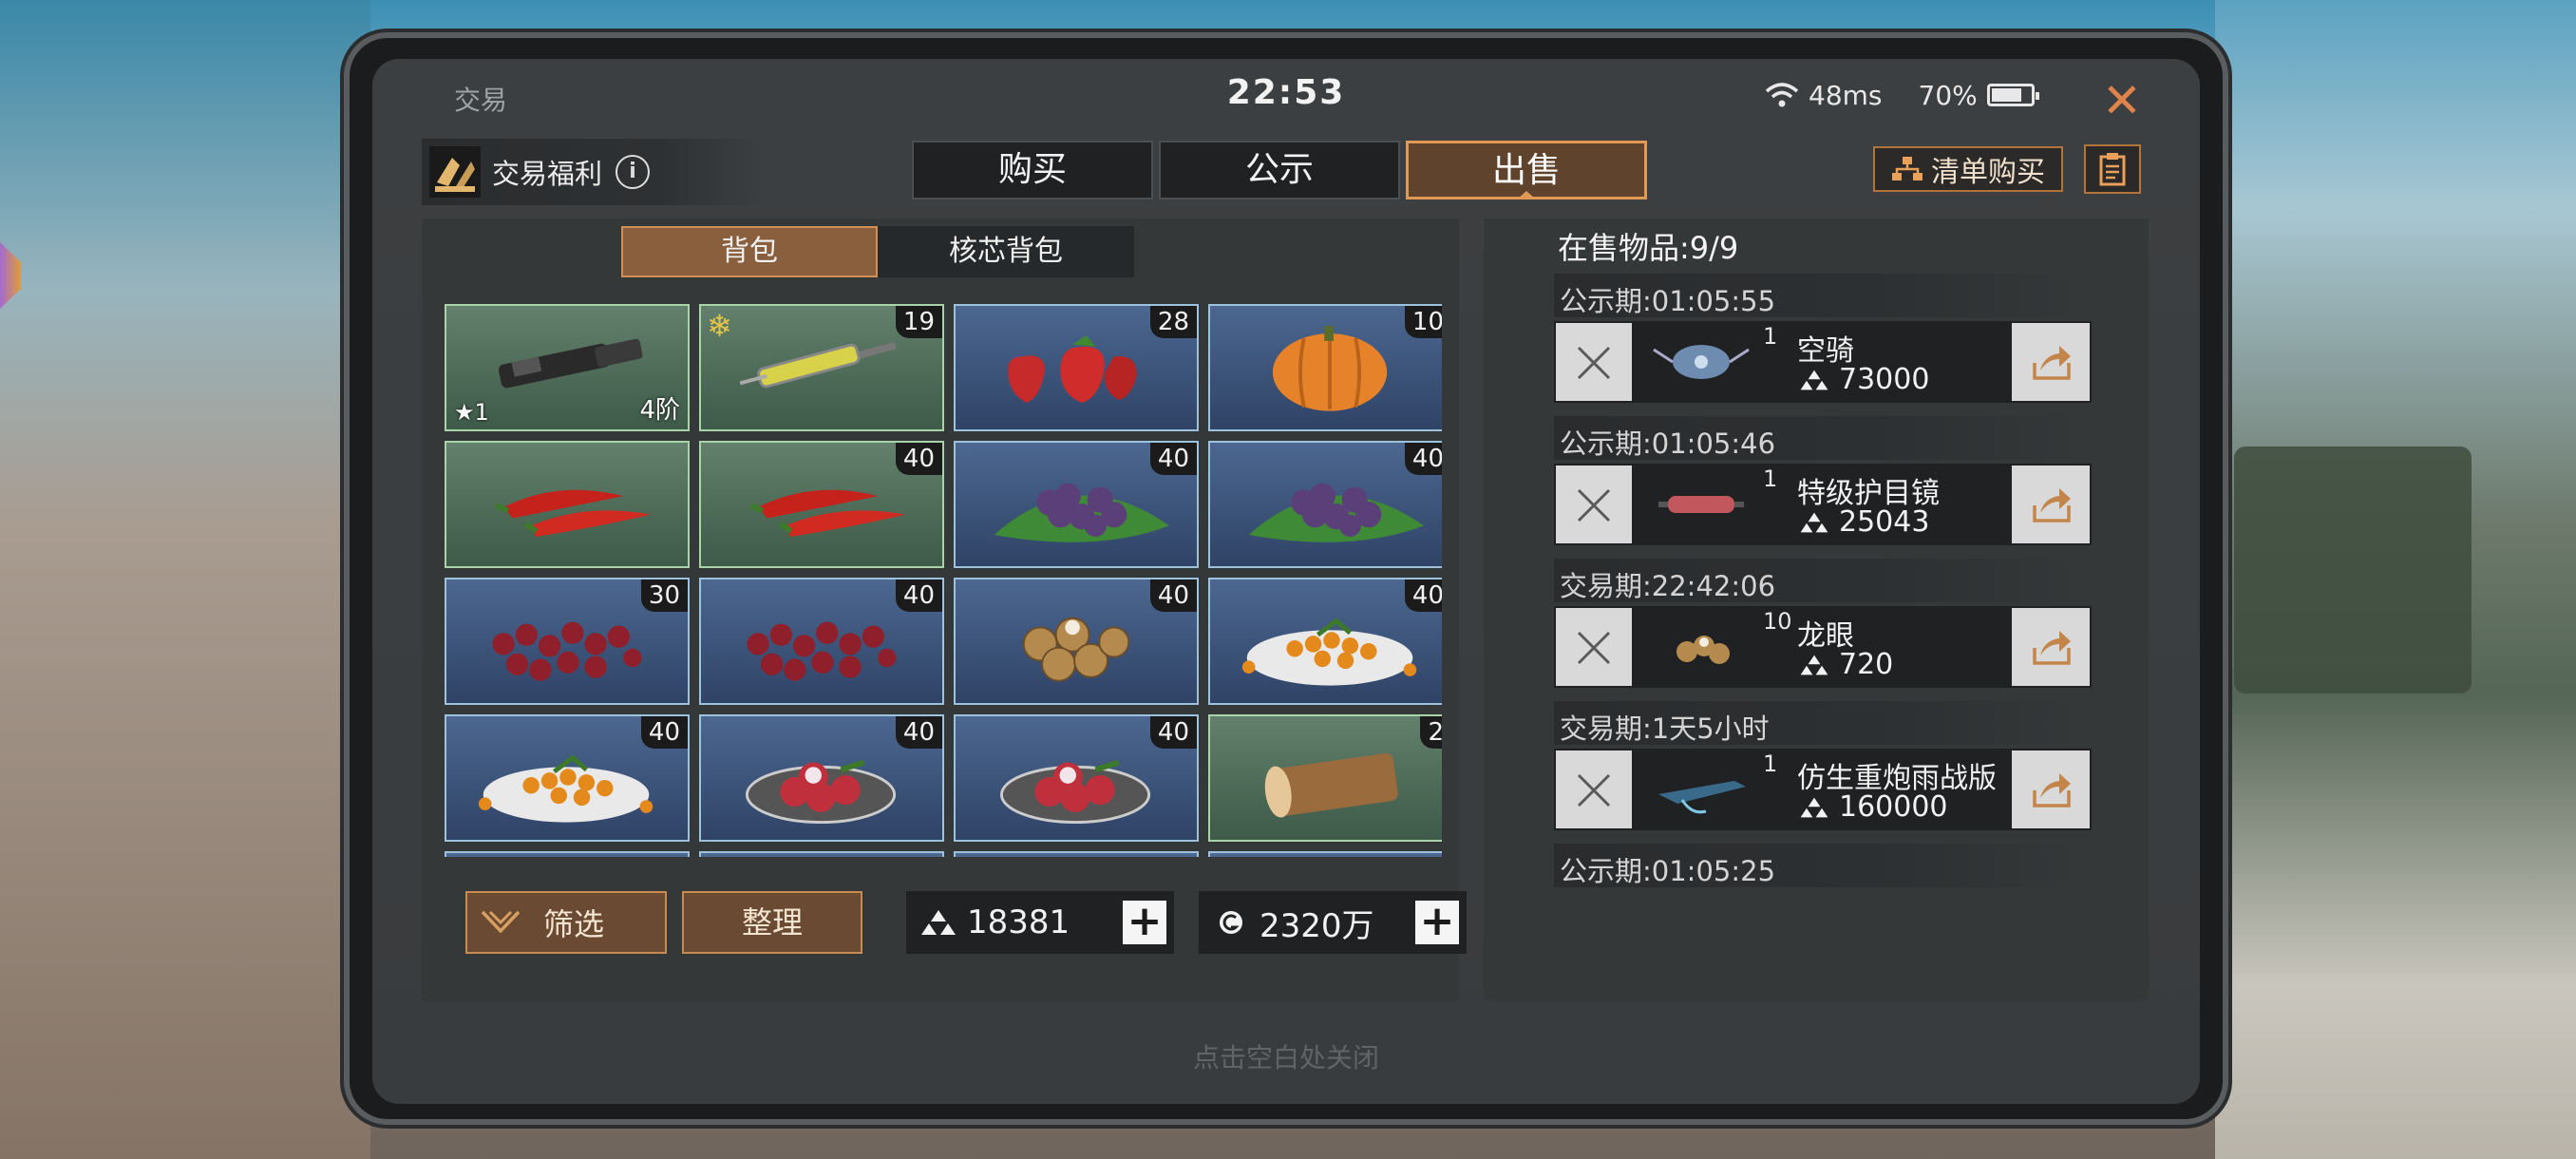  What do you see at coordinates (1823, 892) in the screenshot?
I see `sale-entry: 公示期:01:05:25` at bounding box center [1823, 892].